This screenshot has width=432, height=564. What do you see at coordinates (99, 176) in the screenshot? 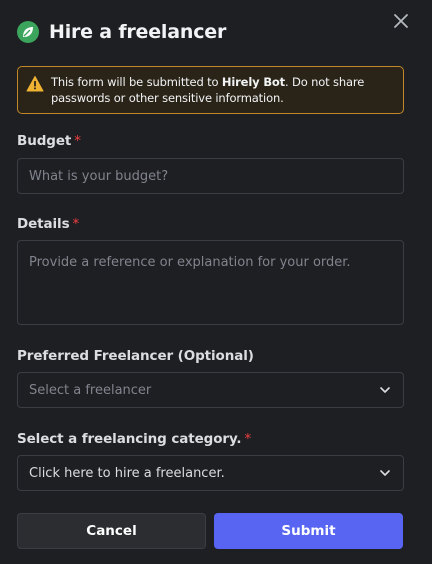
I see `budget-placeholder: What is your budget?` at bounding box center [99, 176].